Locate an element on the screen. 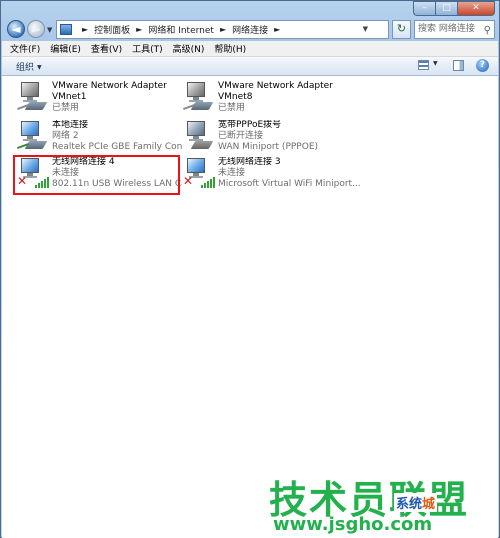 The image size is (500, 538). address-dropdown-icon: ▼ is located at coordinates (365, 29).